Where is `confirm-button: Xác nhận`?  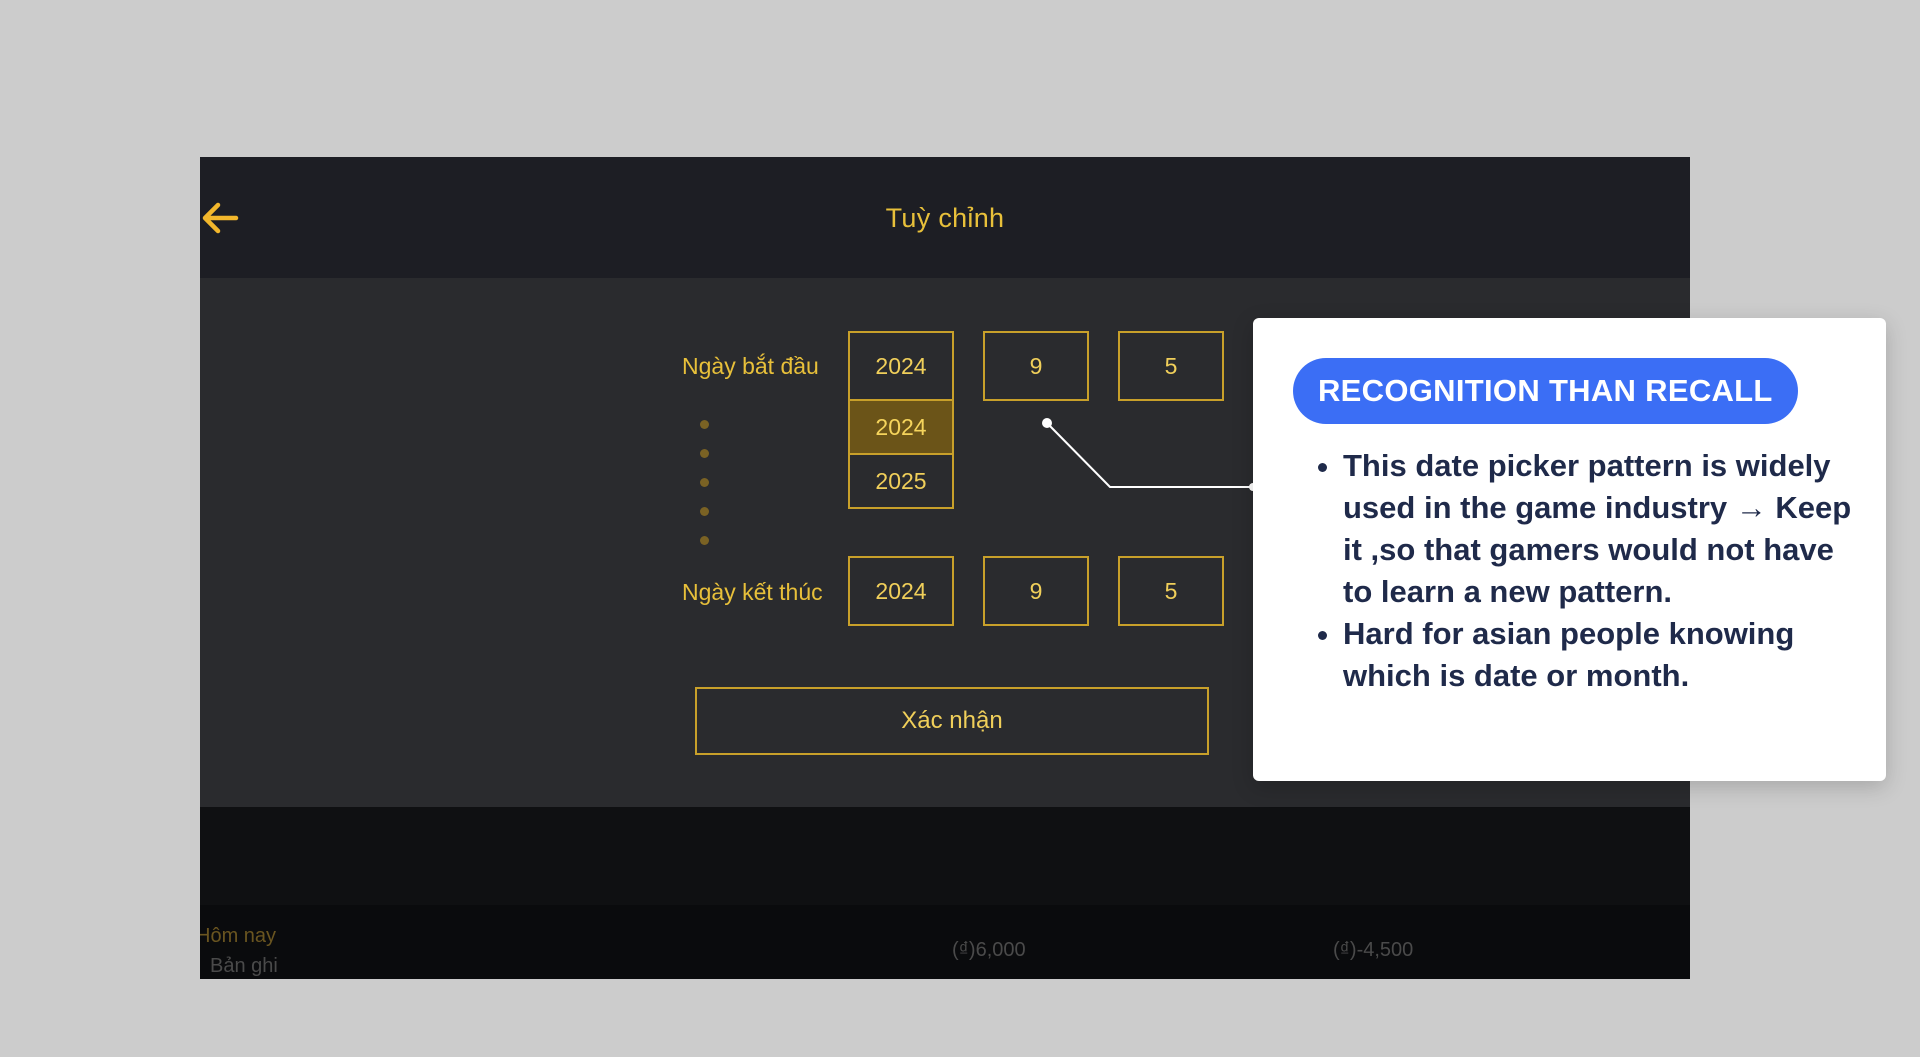
confirm-button: Xác nhận is located at coordinates (952, 721).